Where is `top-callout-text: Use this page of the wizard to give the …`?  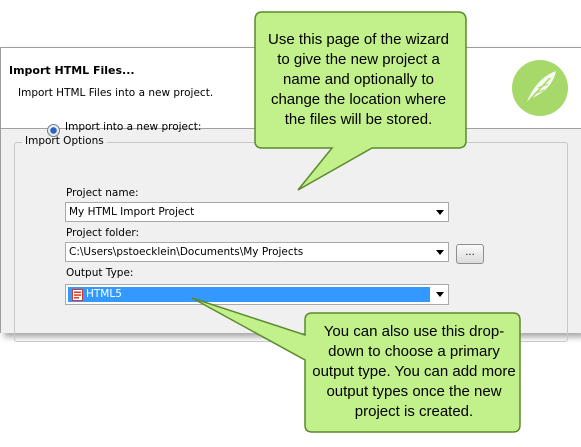 top-callout-text: Use this page of the wizard to give the … is located at coordinates (358, 79).